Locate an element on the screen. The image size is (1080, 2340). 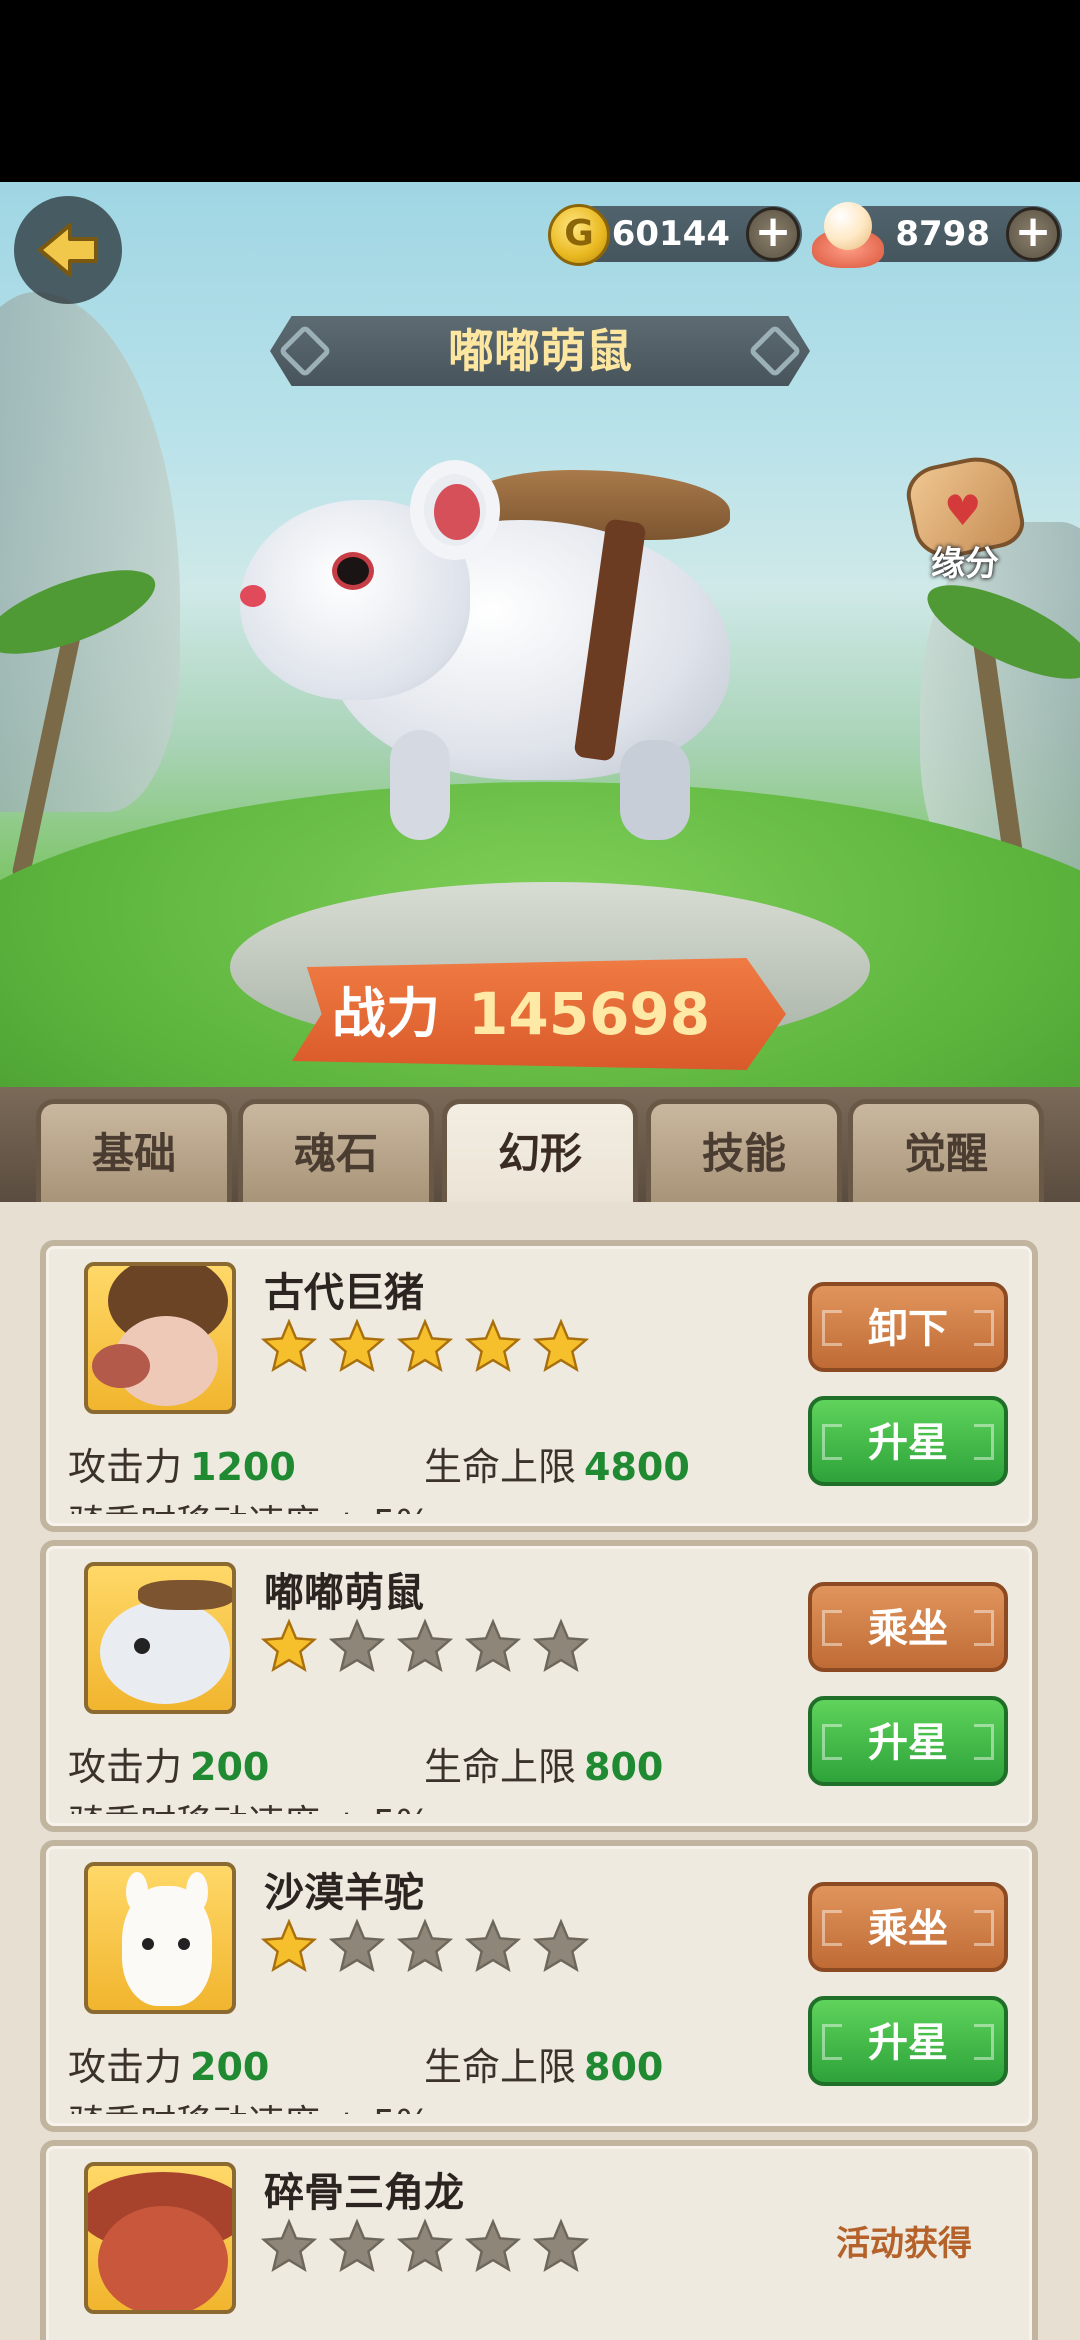
list-item: 嘟嘟萌鼠 攻击力200 生命上限800 骑乘时移动速度 + 5% 乘坐 升星 is located at coordinates (539, 1686).